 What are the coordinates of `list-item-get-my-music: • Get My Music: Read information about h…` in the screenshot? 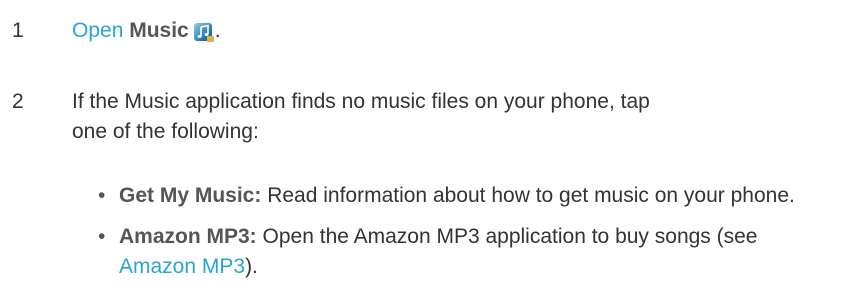 It's located at (463, 196).